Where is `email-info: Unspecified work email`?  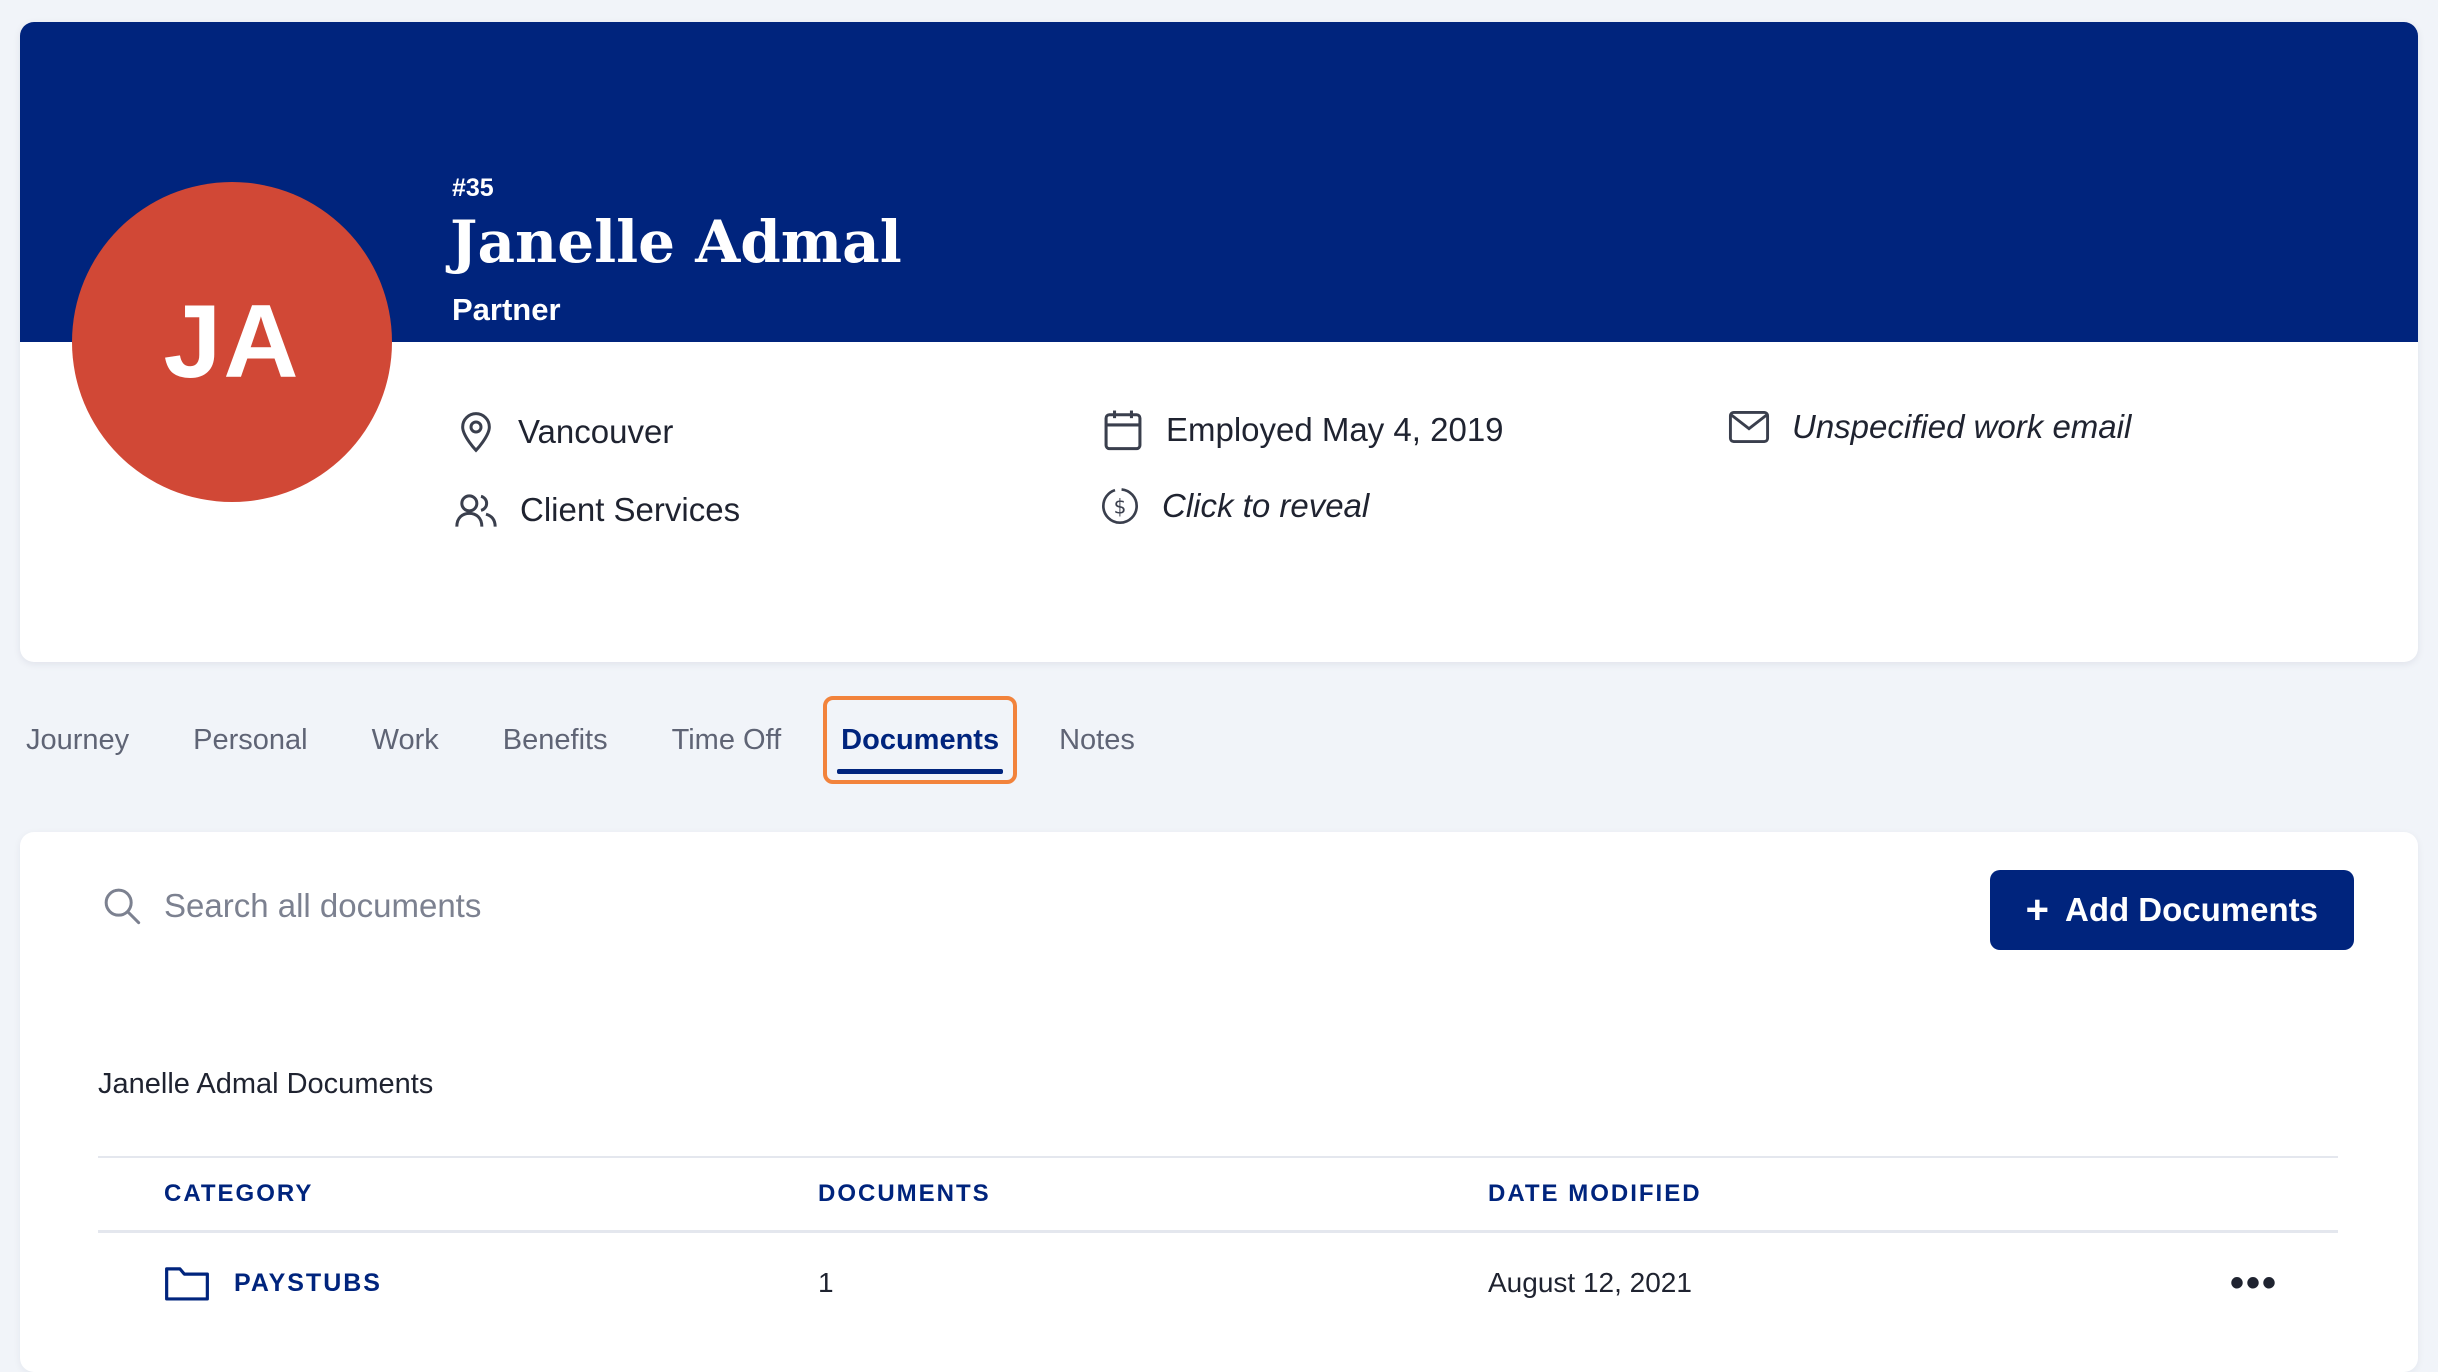
email-info: Unspecified work email is located at coordinates (1929, 427).